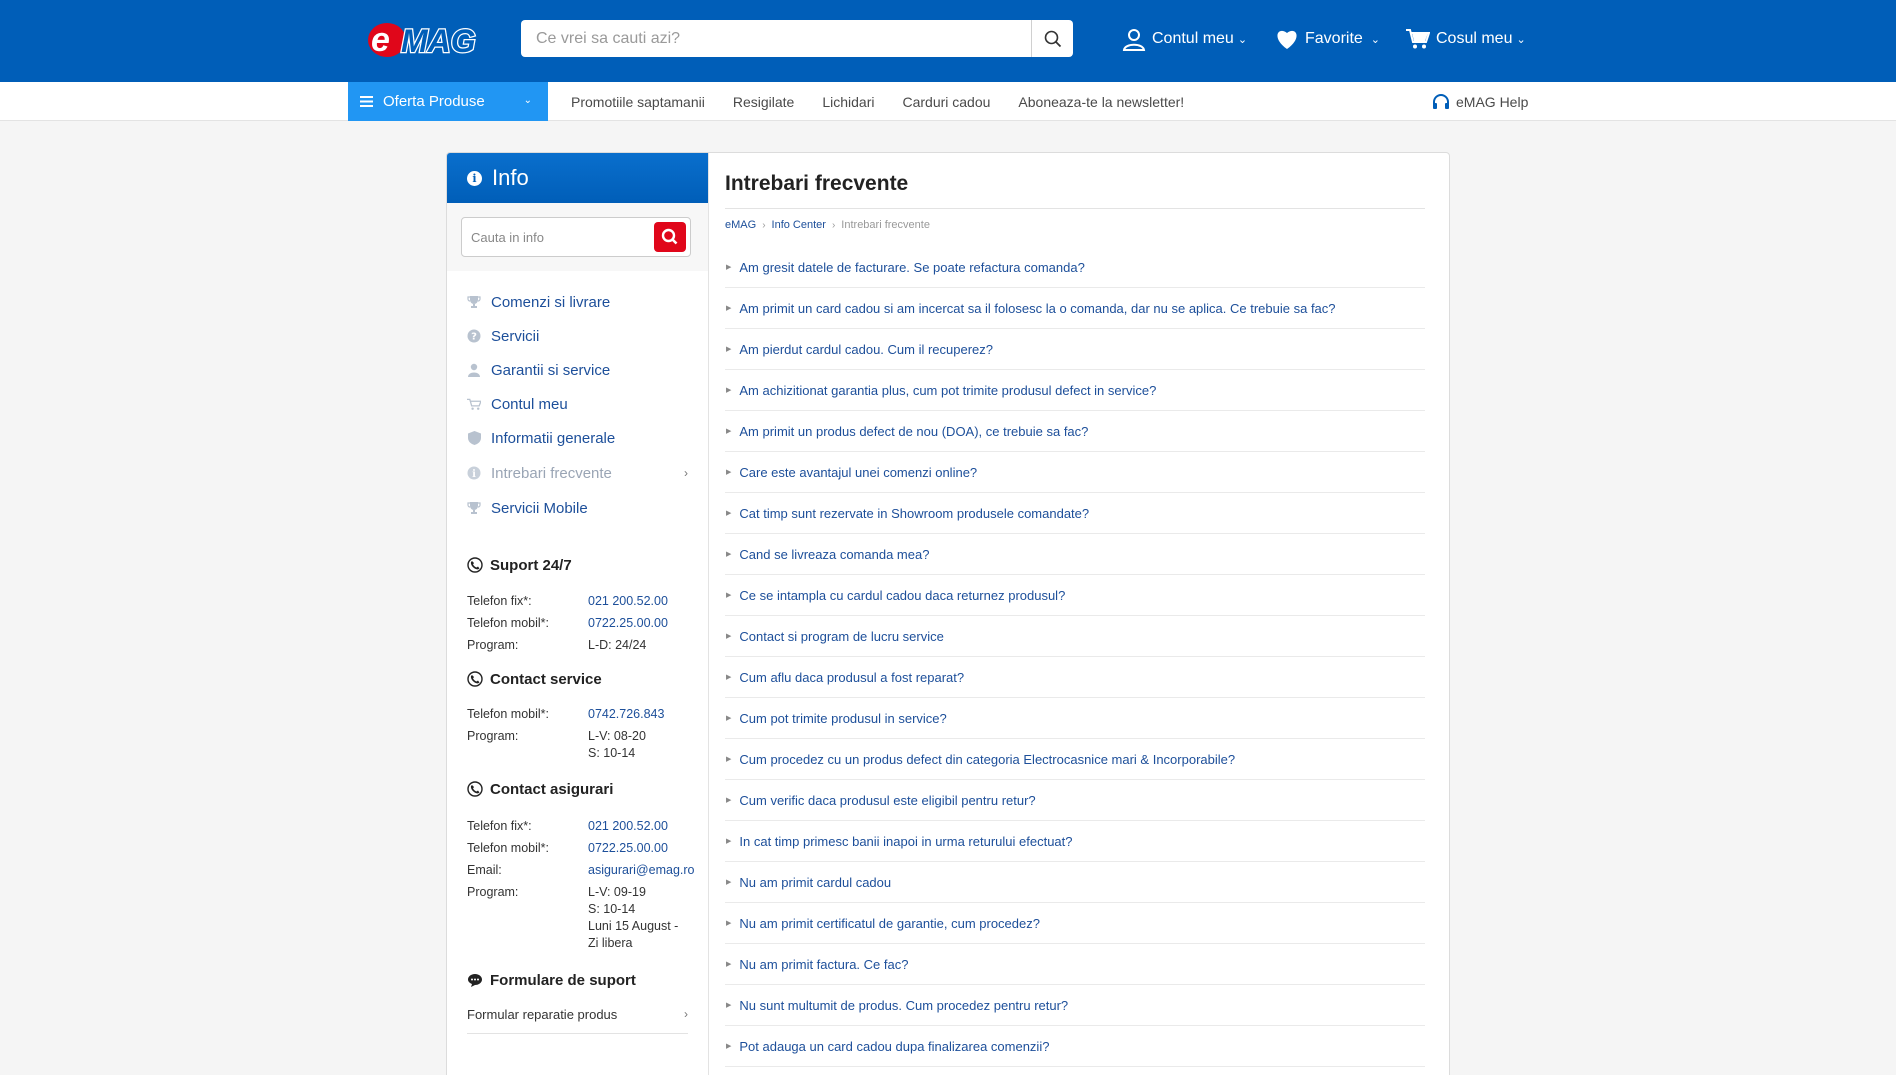 Image resolution: width=1896 pixels, height=1075 pixels. What do you see at coordinates (763, 102) in the screenshot?
I see `nav-link-resigilate: Resigilate` at bounding box center [763, 102].